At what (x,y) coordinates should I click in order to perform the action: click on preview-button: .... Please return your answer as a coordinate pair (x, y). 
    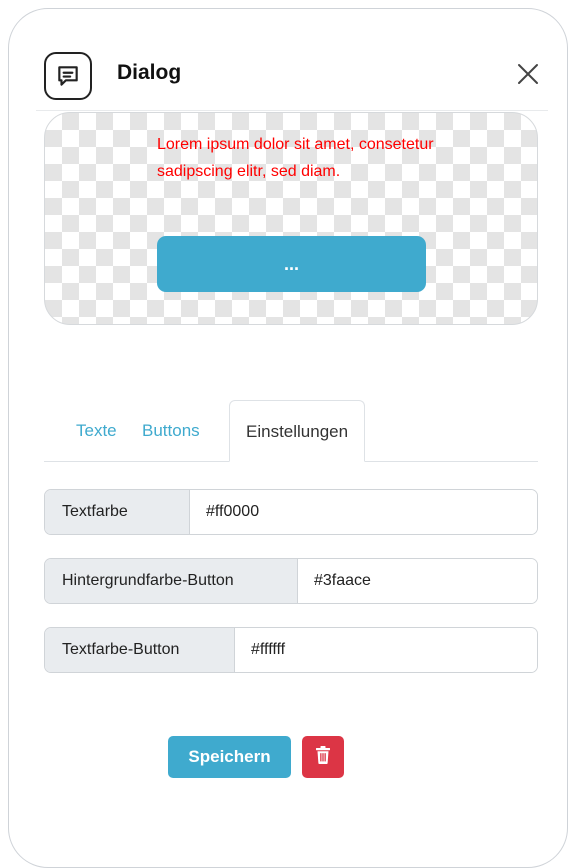
    Looking at the image, I should click on (291, 264).